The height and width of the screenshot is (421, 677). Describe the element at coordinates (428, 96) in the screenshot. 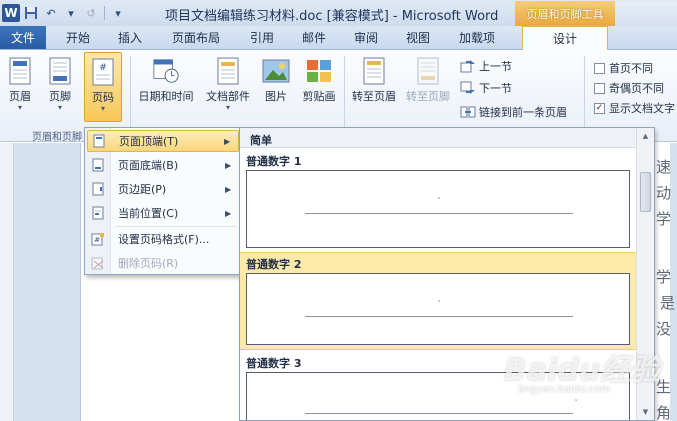

I see `goto-footer-label: 转至页脚` at that location.